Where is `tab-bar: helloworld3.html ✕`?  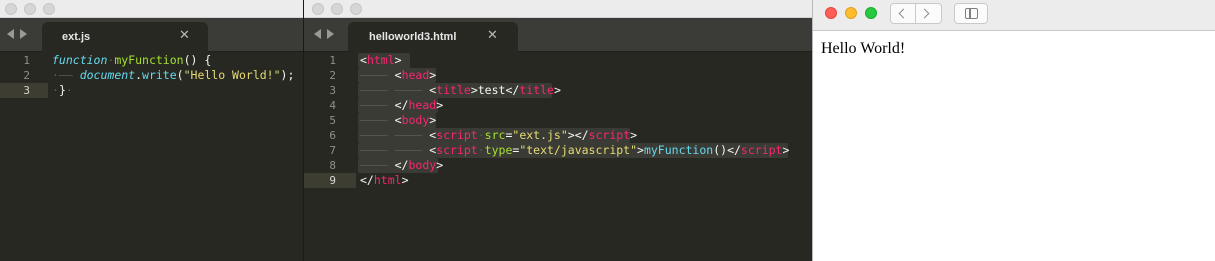
tab-bar: helloworld3.html ✕ is located at coordinates (558, 35).